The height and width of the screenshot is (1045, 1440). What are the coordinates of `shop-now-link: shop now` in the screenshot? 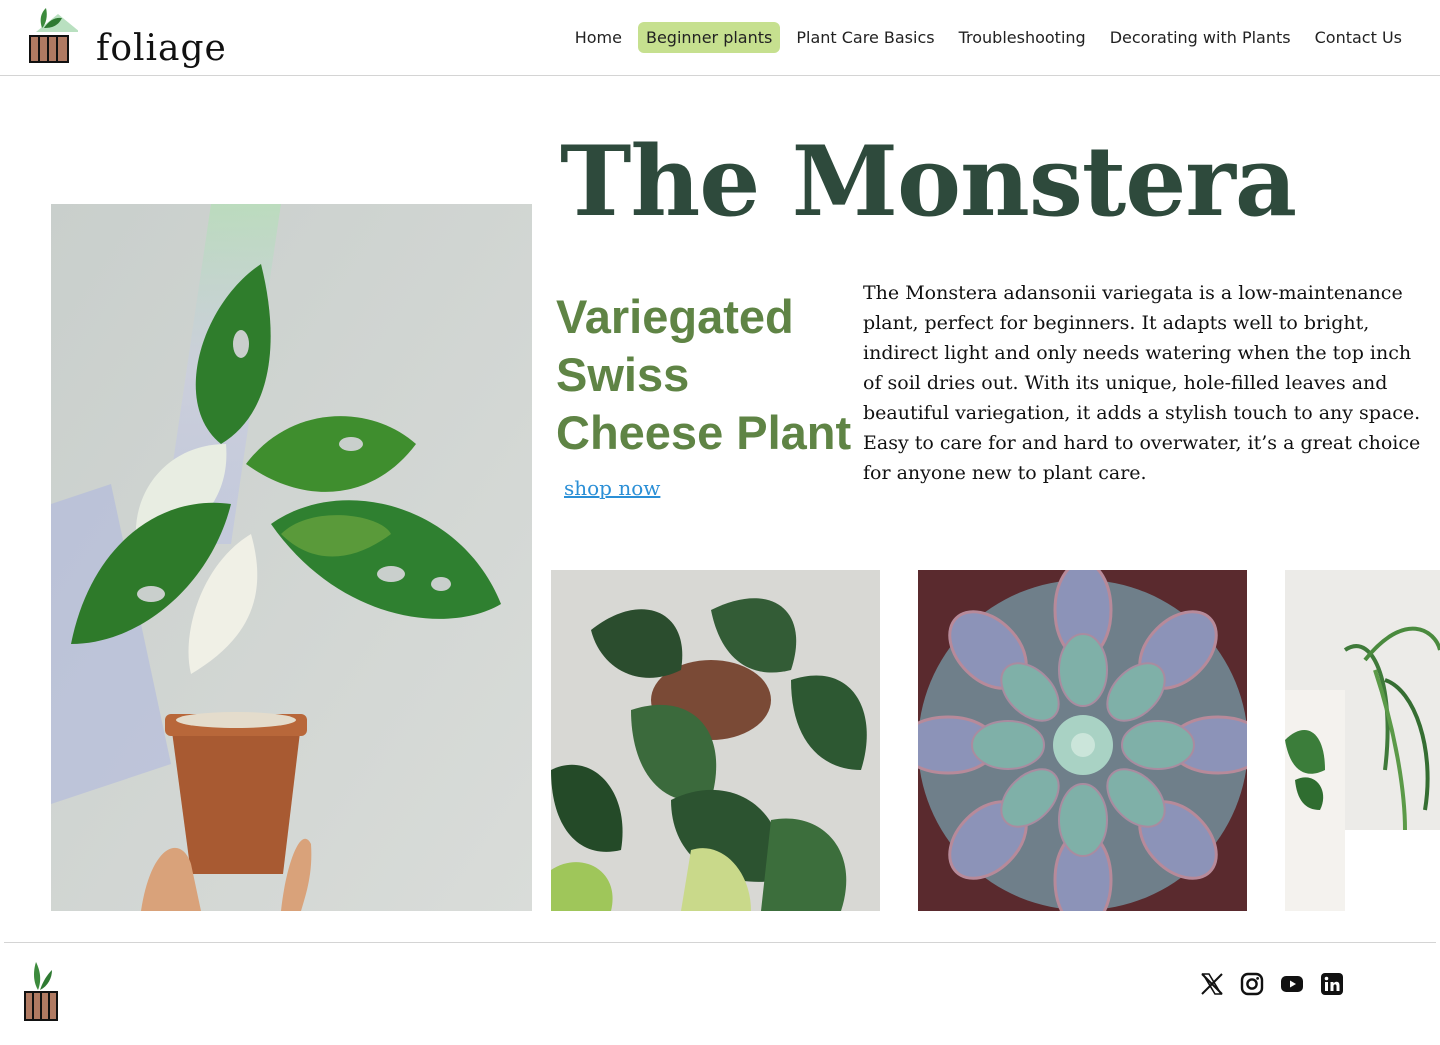 It's located at (612, 488).